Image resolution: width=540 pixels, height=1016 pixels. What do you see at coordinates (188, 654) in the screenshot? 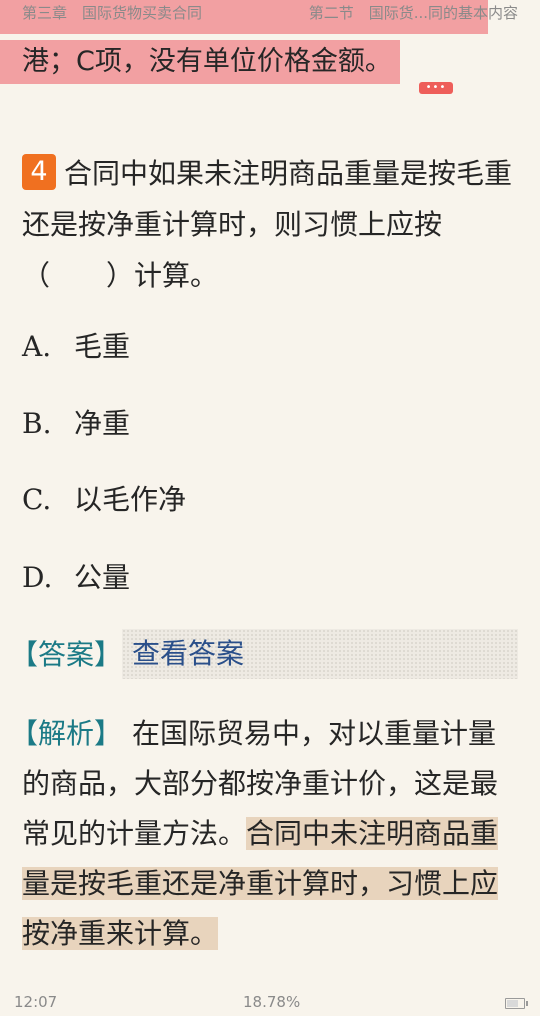
I see `view-answer-link: 查看答案` at bounding box center [188, 654].